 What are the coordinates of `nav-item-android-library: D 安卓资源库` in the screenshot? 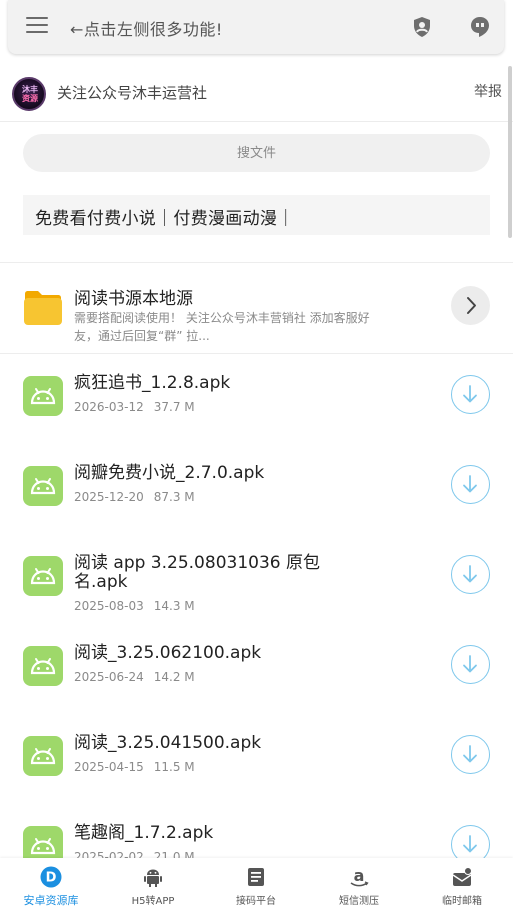 It's located at (51, 885).